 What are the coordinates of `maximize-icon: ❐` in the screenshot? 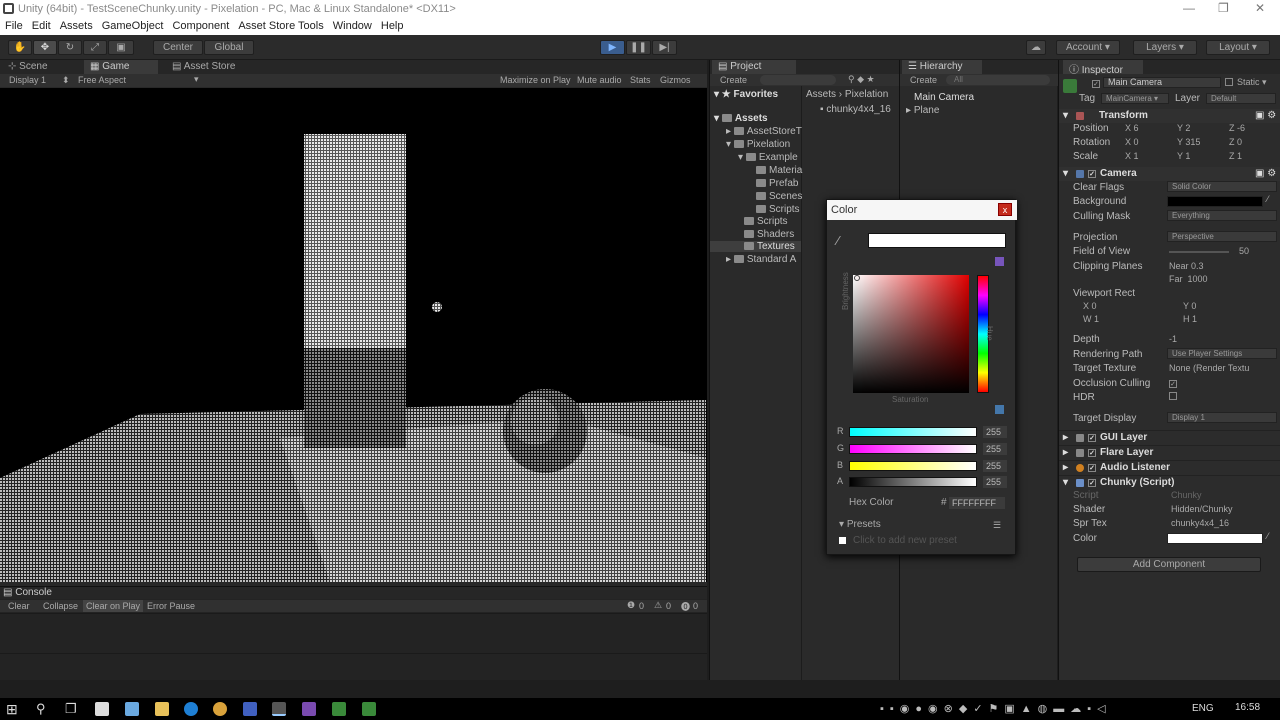 It's located at (1223, 8).